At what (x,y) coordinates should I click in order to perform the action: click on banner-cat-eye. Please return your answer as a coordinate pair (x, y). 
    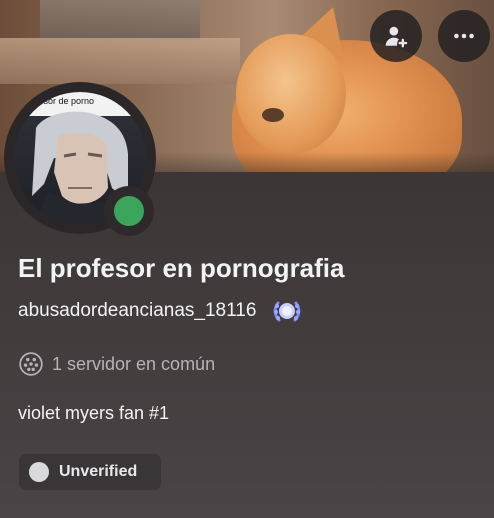
    Looking at the image, I should click on (273, 115).